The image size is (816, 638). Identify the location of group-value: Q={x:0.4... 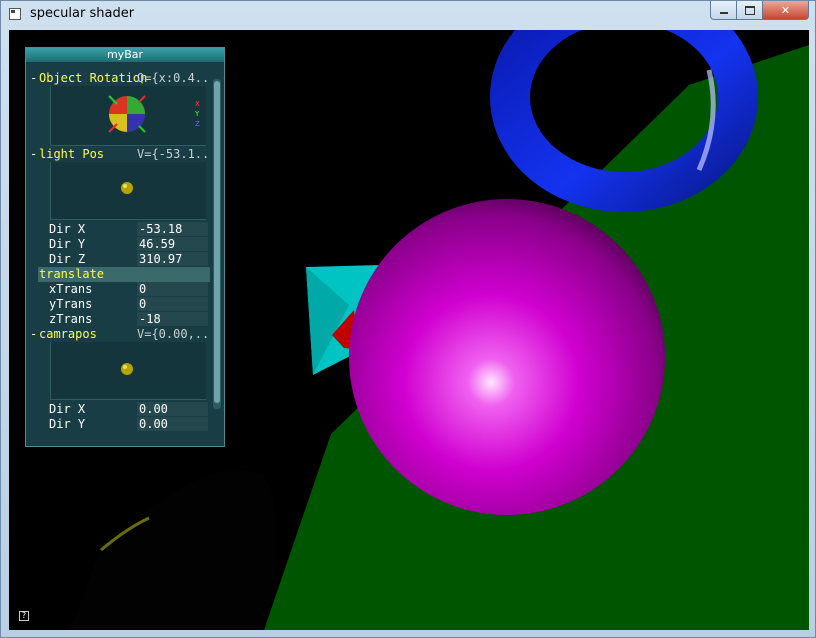
(173, 78).